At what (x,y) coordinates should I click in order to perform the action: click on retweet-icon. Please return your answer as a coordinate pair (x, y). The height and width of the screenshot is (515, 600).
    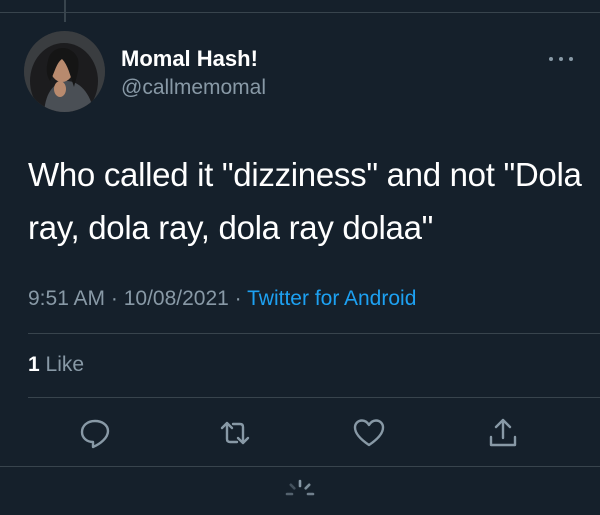
    Looking at the image, I should click on (235, 433).